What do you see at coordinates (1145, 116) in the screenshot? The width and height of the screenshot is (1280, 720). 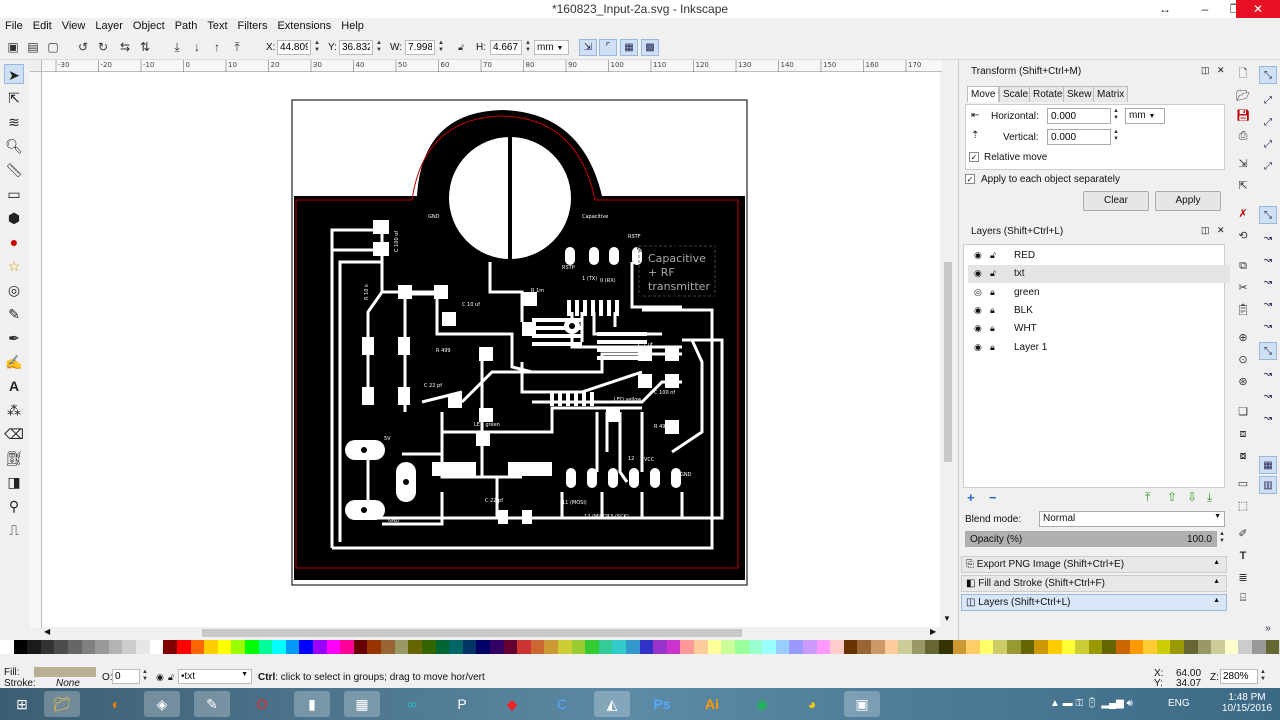 I see `transform-unit-select: mm ▼` at bounding box center [1145, 116].